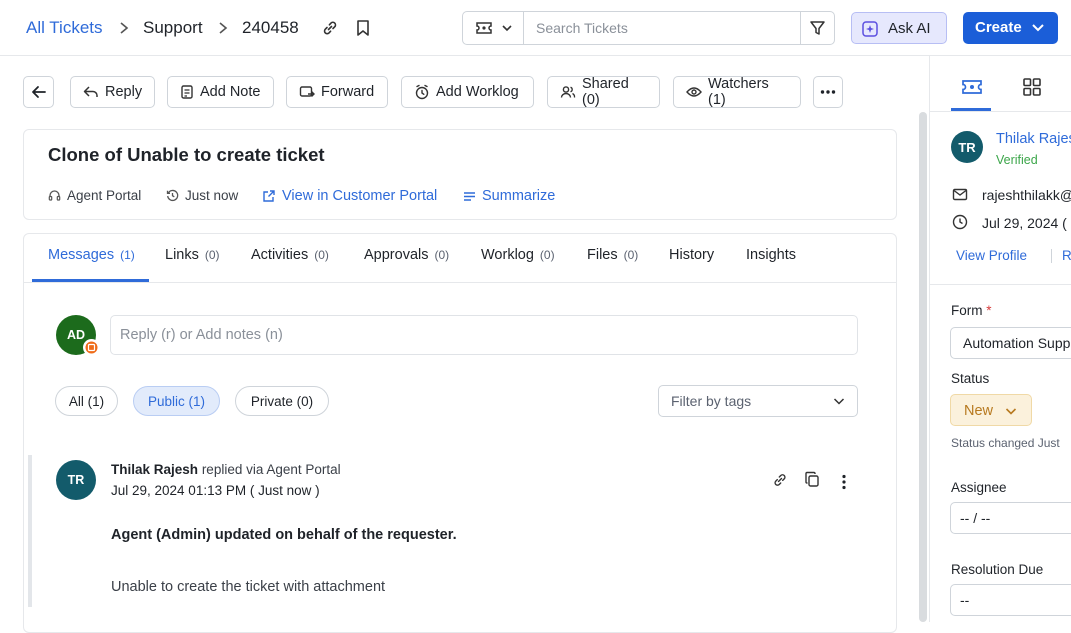  Describe the element at coordinates (967, 147) in the screenshot. I see `requester-avatar: TR` at that location.